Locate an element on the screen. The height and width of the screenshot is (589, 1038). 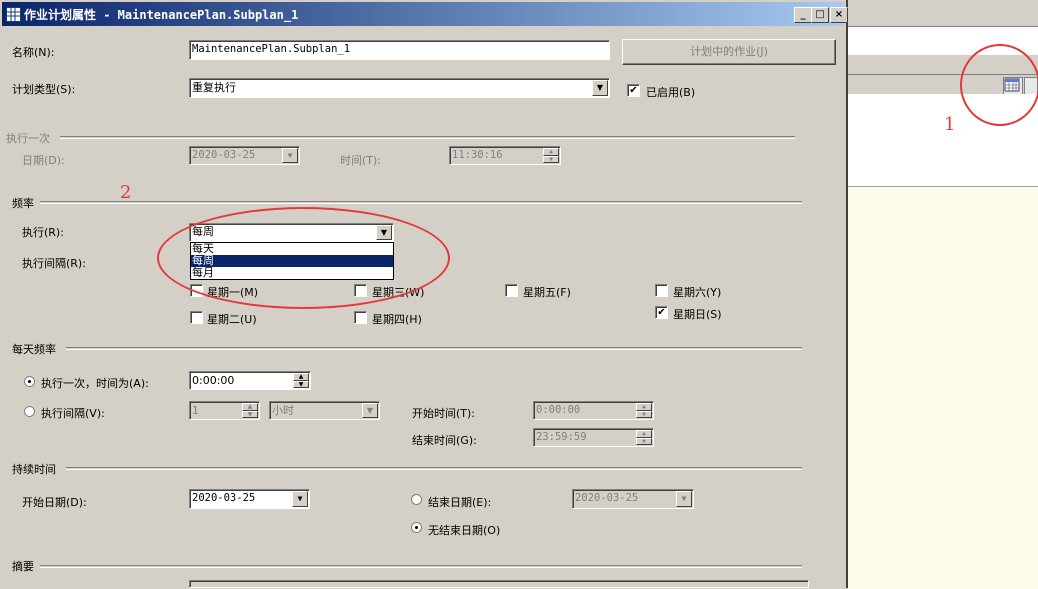
enabled-label: 已启用(B) is located at coordinates (671, 92).